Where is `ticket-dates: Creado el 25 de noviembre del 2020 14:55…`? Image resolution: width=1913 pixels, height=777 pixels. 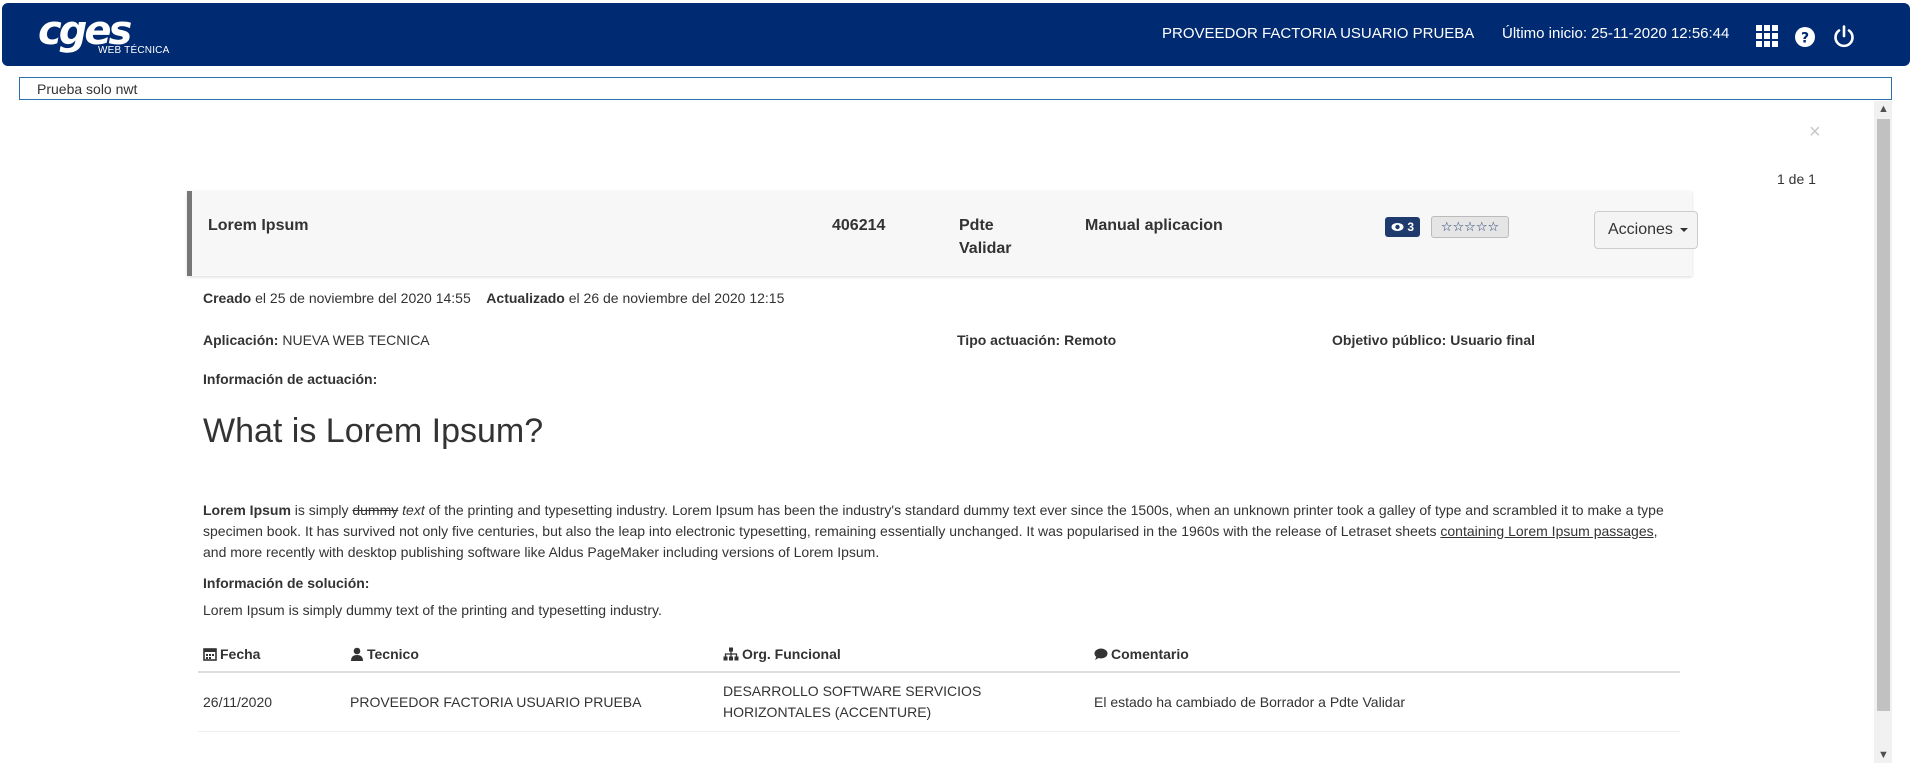
ticket-dates: Creado el 25 de noviembre del 2020 14:55… is located at coordinates (493, 298).